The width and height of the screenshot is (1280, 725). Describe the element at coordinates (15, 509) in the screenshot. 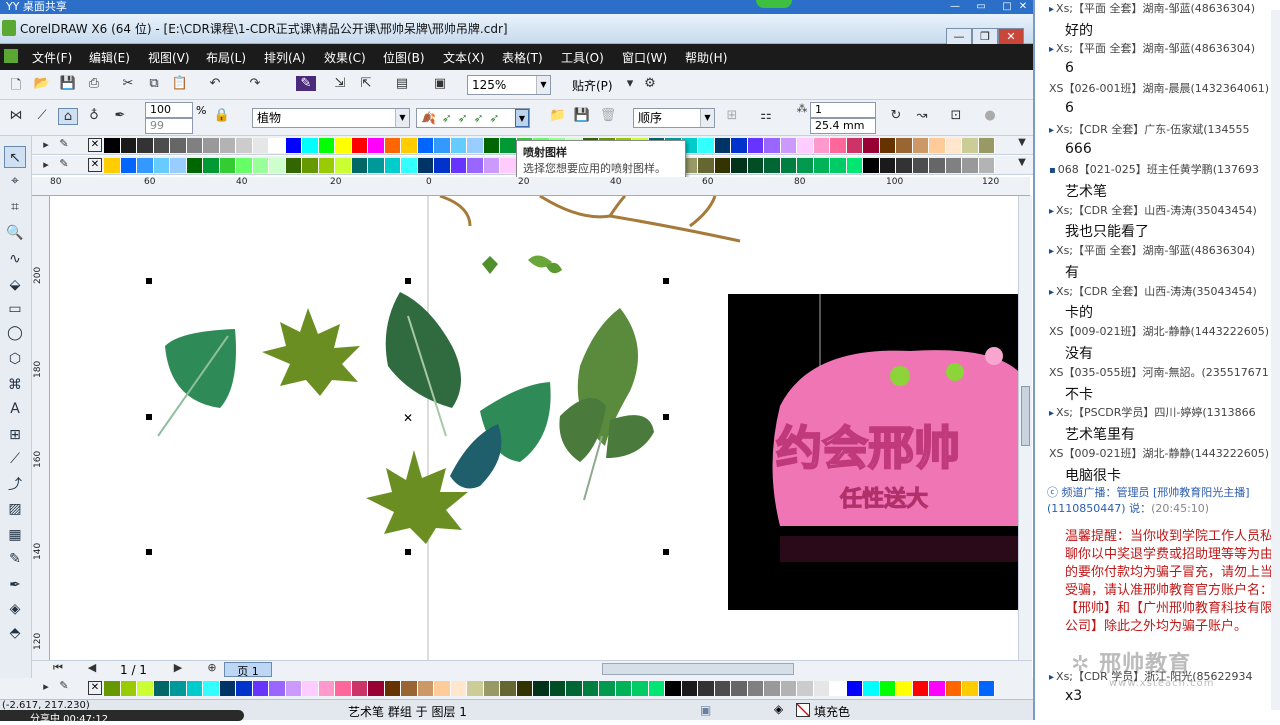

I see `effects-tool-icon: ▨` at that location.